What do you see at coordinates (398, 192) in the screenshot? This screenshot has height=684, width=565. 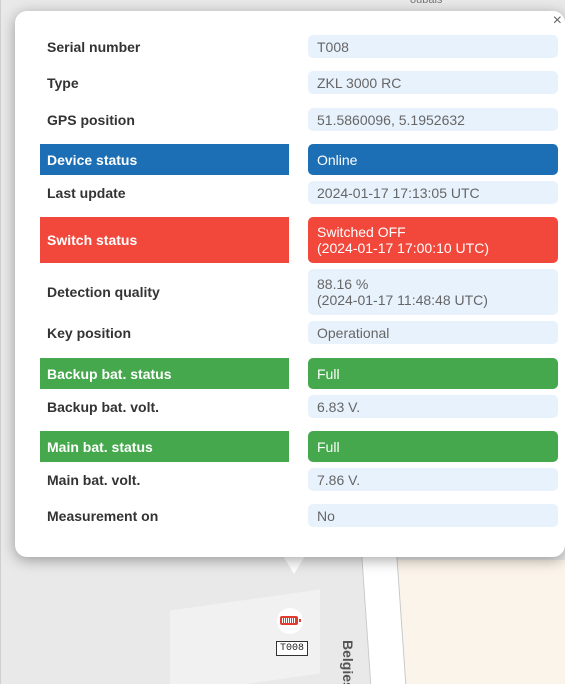 I see `row-value-text: 2024-01-17 17:13:05 UTC` at bounding box center [398, 192].